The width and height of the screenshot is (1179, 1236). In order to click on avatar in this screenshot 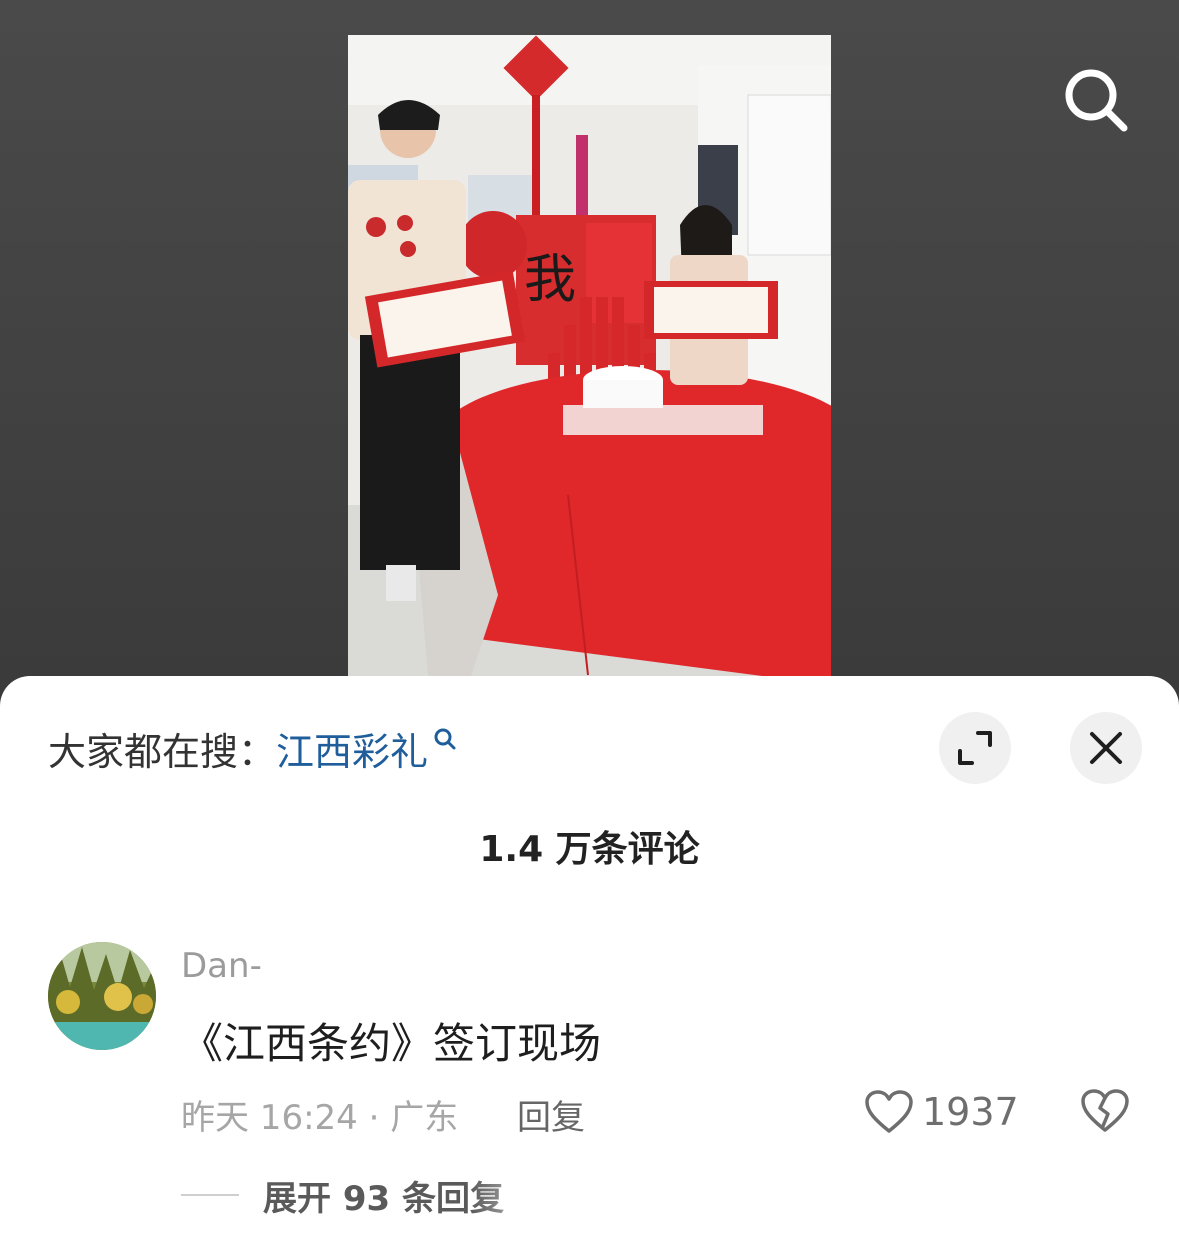, I will do `click(102, 996)`.